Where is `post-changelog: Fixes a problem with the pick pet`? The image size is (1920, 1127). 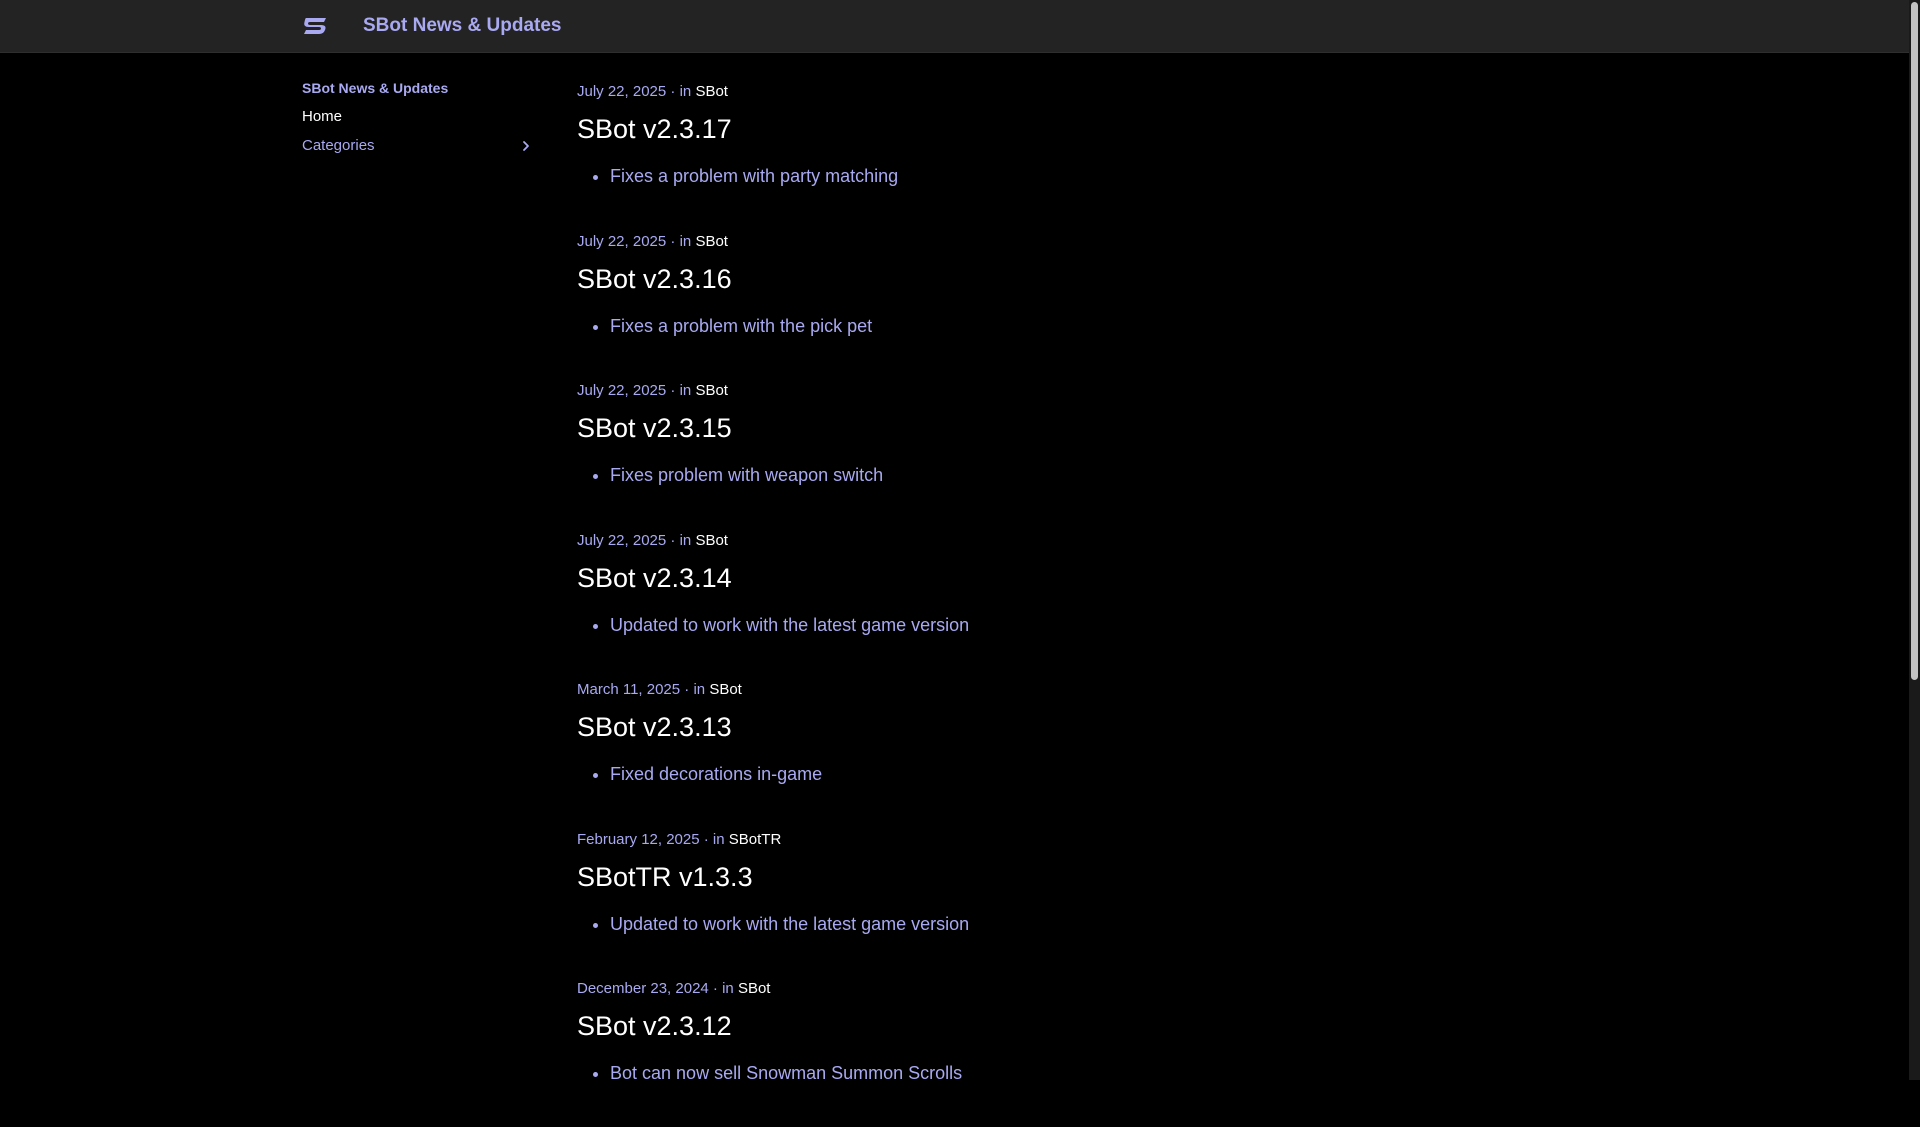
post-changelog: Fixes a problem with the pick pet is located at coordinates (724, 326).